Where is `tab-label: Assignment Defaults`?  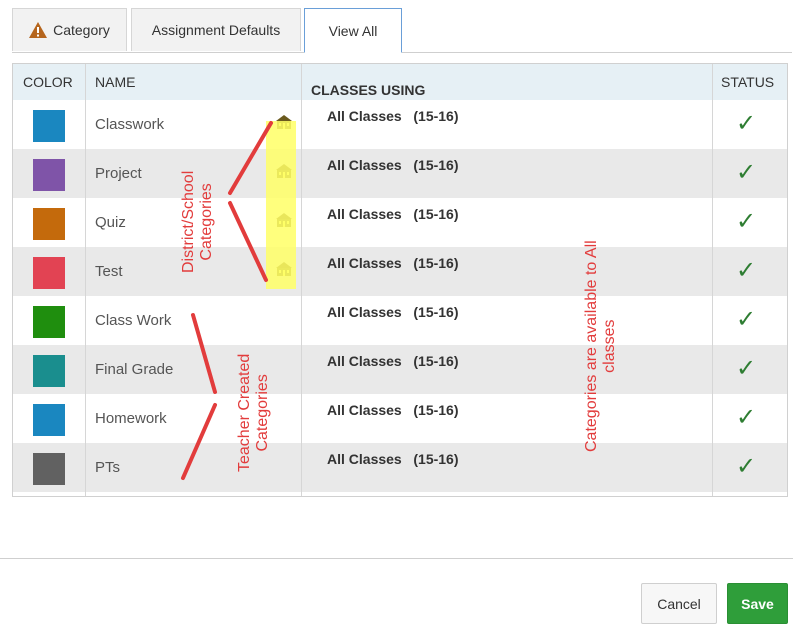
tab-label: Assignment Defaults is located at coordinates (216, 30).